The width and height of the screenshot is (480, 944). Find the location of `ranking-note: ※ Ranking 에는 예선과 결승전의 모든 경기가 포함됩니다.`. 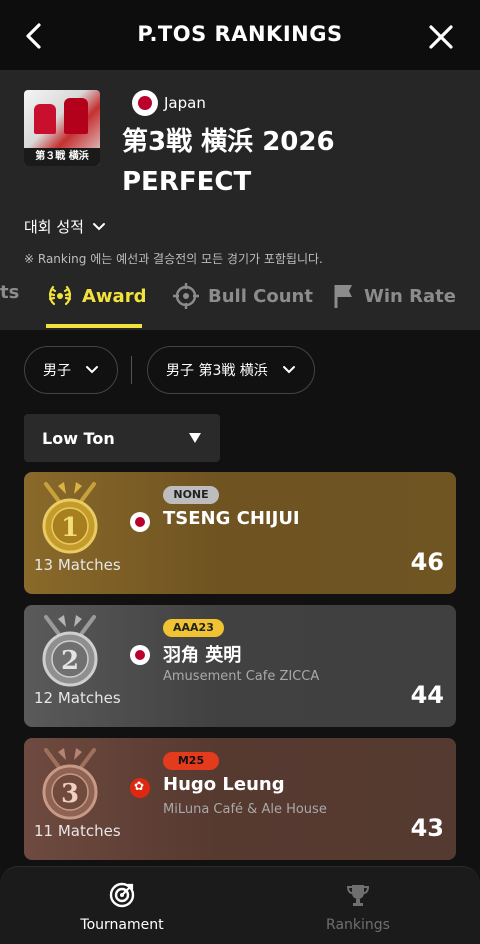

ranking-note: ※ Ranking 에는 예선과 결승전의 모든 경기가 포함됩니다. is located at coordinates (173, 259).